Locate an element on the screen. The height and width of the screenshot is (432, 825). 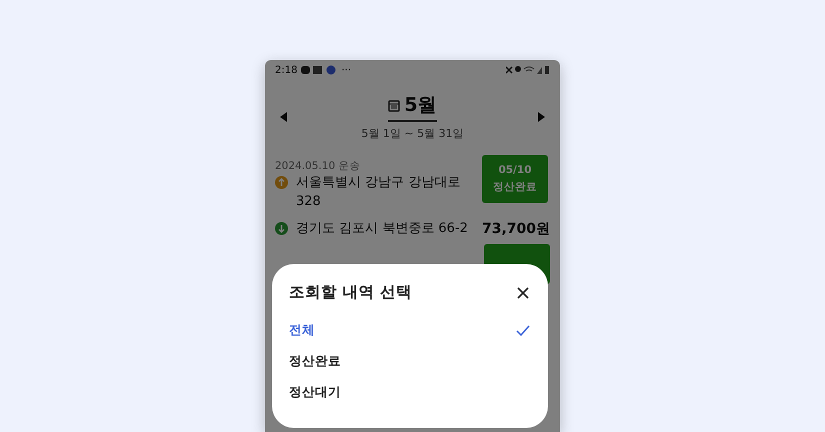
check-icon is located at coordinates (523, 330).